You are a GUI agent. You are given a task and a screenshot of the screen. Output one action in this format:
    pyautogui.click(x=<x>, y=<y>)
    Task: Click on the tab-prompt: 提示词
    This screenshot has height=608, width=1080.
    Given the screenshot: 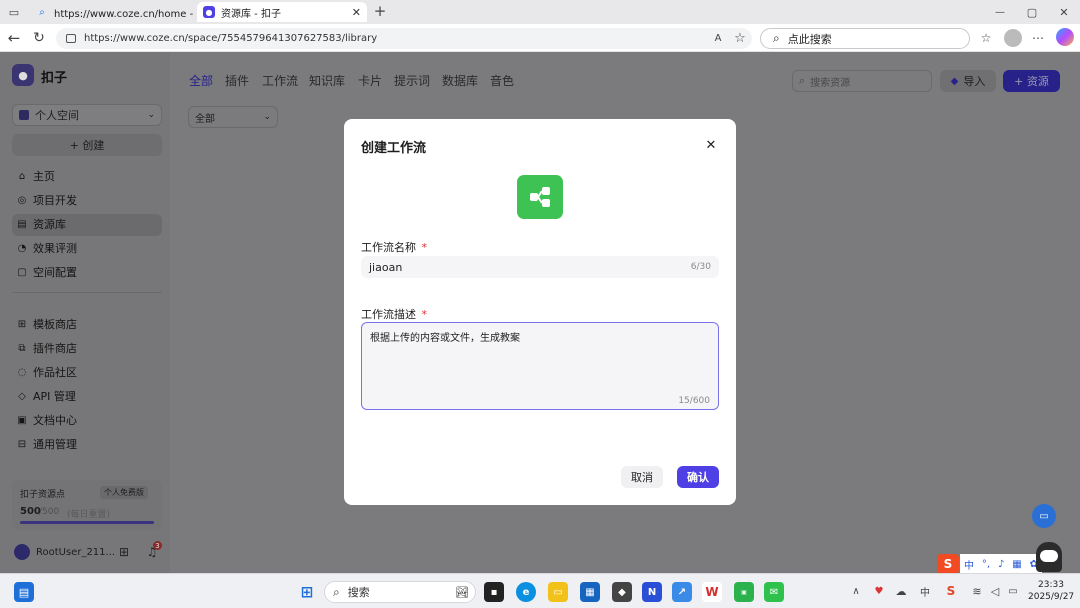 What is the action you would take?
    pyautogui.click(x=412, y=80)
    